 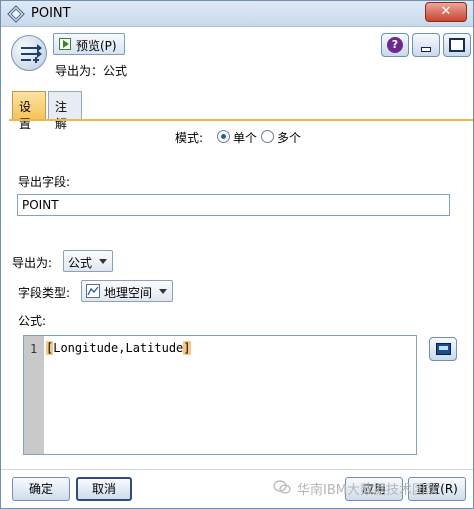 I want to click on field-type-dropdown: 地理空间, so click(x=127, y=291).